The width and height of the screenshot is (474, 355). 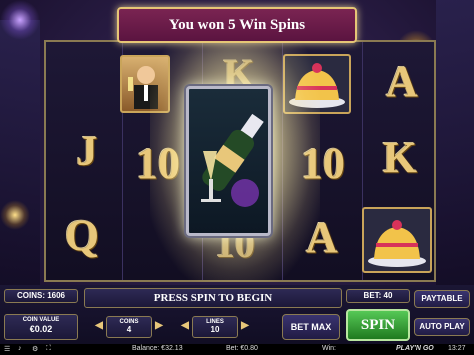 I want to click on message-text: PRESS SPIN TO BEGIN, so click(x=213, y=298).